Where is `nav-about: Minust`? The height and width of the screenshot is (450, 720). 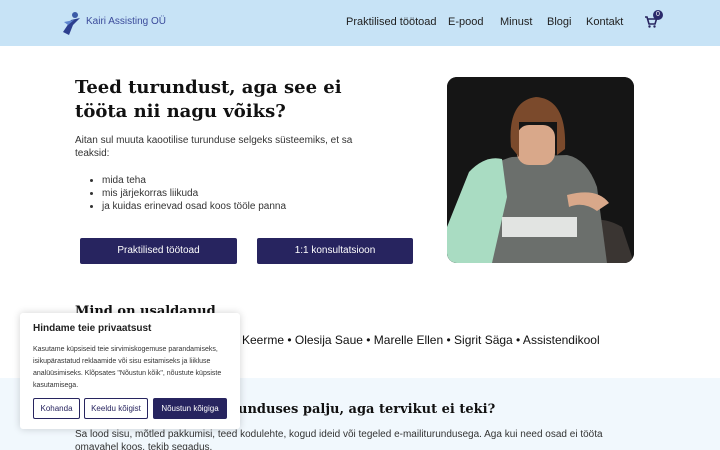 nav-about: Minust is located at coordinates (516, 22).